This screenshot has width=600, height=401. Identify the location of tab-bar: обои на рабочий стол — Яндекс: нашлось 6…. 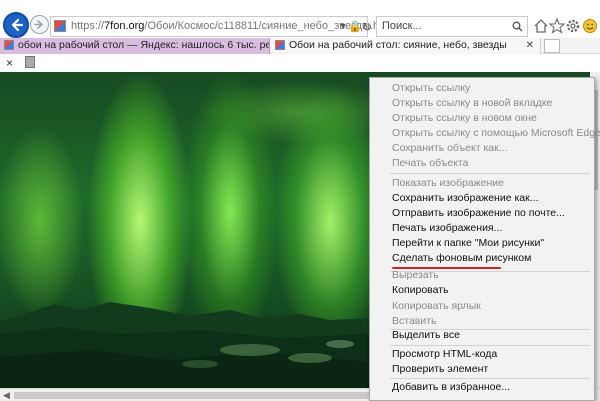
(300, 46).